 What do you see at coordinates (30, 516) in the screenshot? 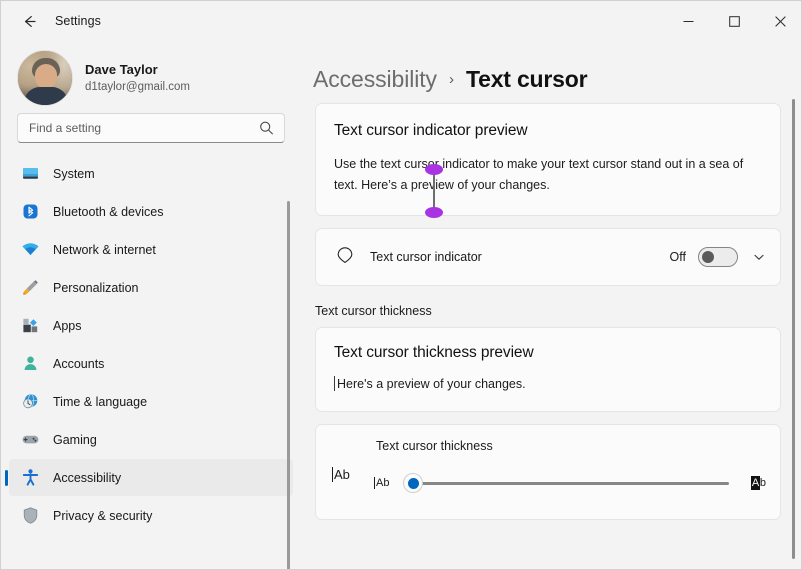
I see `shield-icon` at bounding box center [30, 516].